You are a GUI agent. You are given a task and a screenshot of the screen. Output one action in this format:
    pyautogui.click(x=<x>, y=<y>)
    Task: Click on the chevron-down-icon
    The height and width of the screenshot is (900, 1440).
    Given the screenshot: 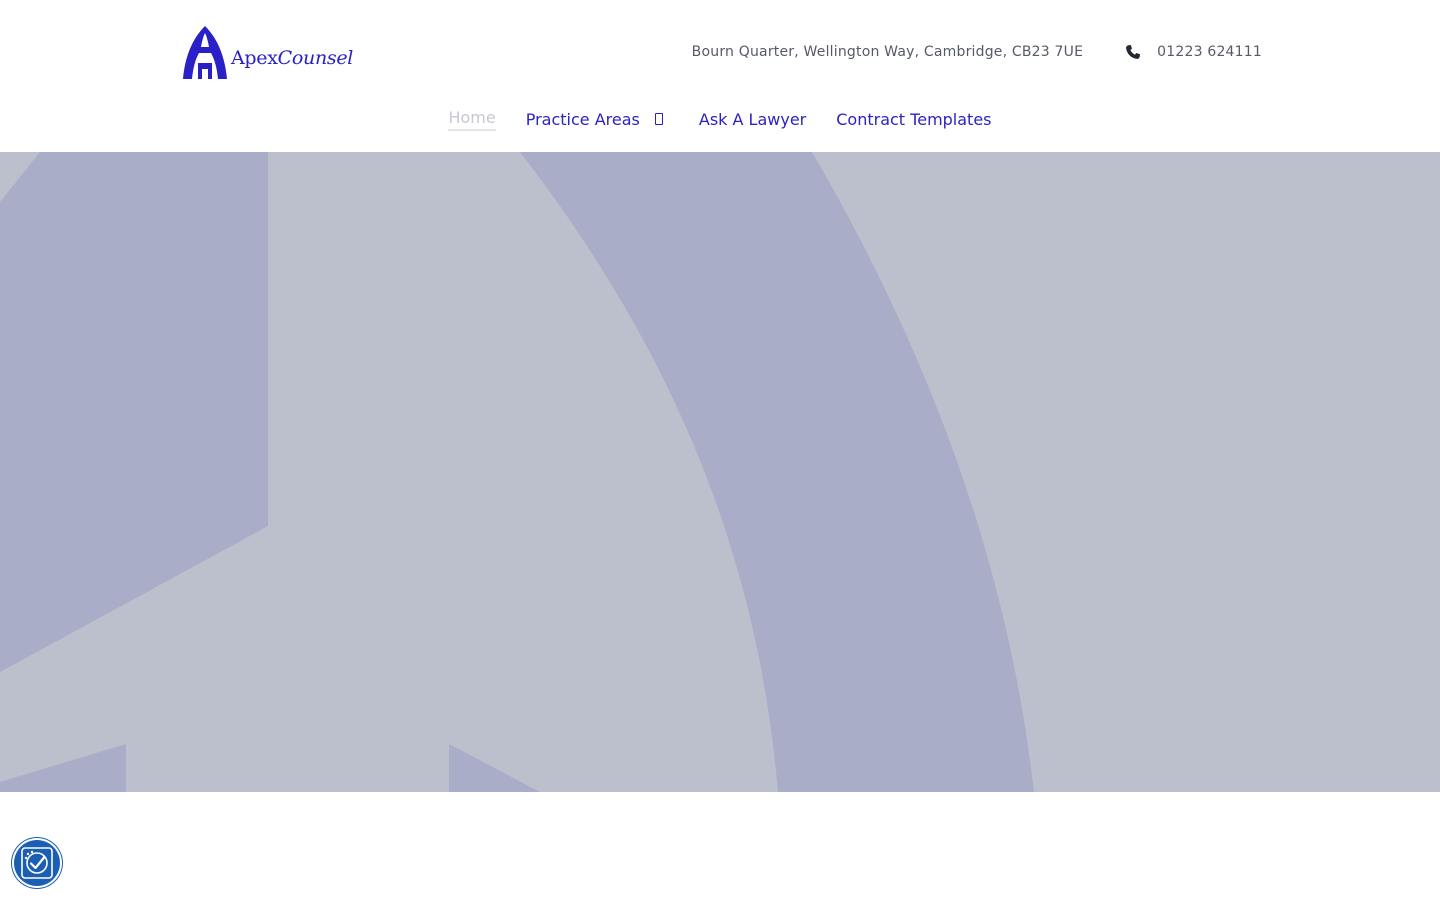 What is the action you would take?
    pyautogui.click(x=658, y=119)
    